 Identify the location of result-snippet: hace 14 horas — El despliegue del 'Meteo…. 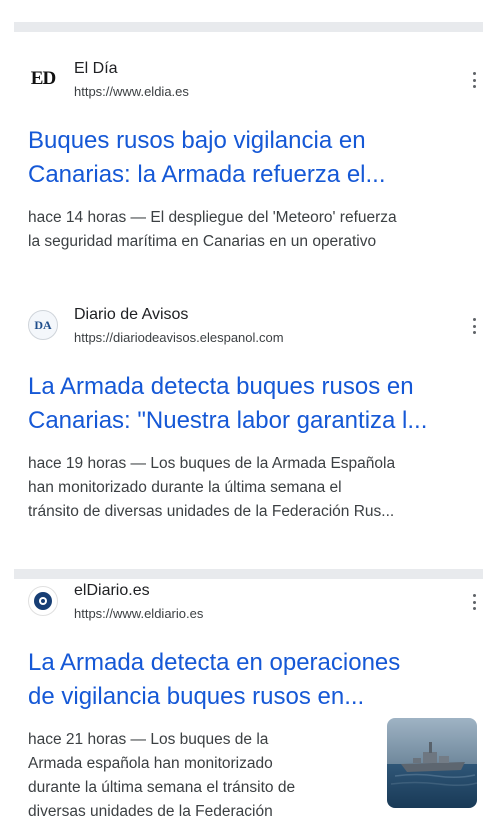
(252, 230).